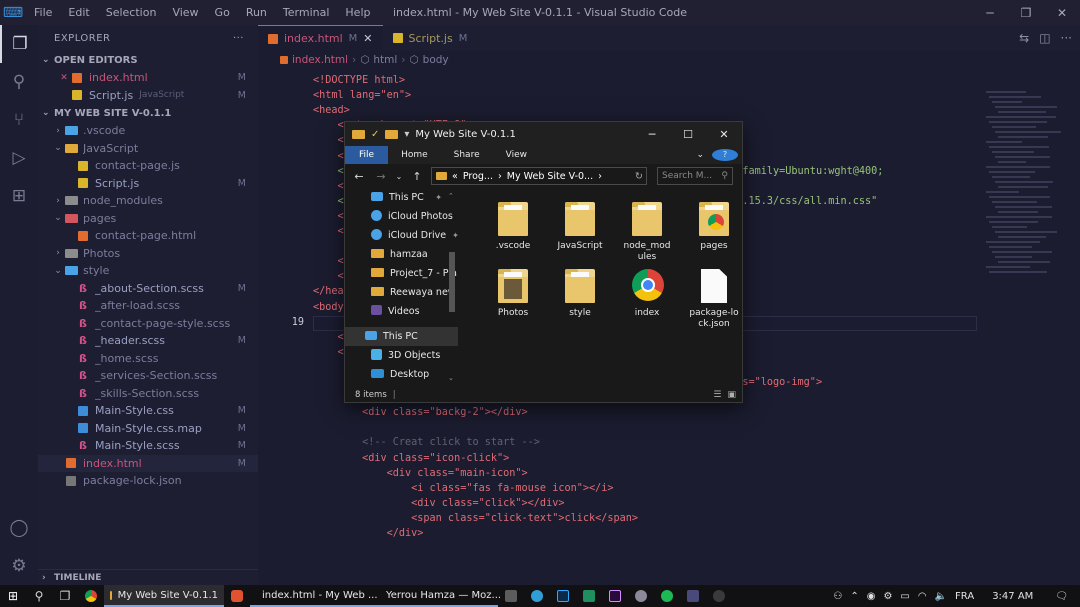 The height and width of the screenshot is (607, 1080). What do you see at coordinates (148, 271) in the screenshot?
I see `tree-item: ⌄ style` at bounding box center [148, 271].